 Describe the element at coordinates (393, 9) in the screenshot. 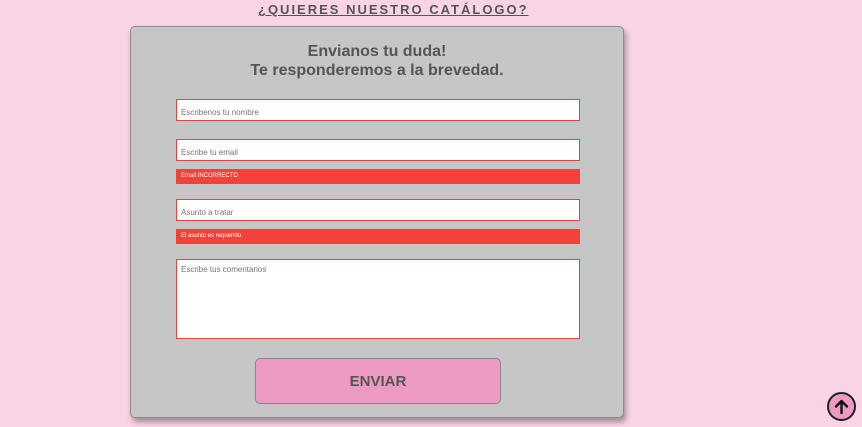

I see `catalog-link: ¿QUIERES NUESTRO CATÁLOGO?` at that location.